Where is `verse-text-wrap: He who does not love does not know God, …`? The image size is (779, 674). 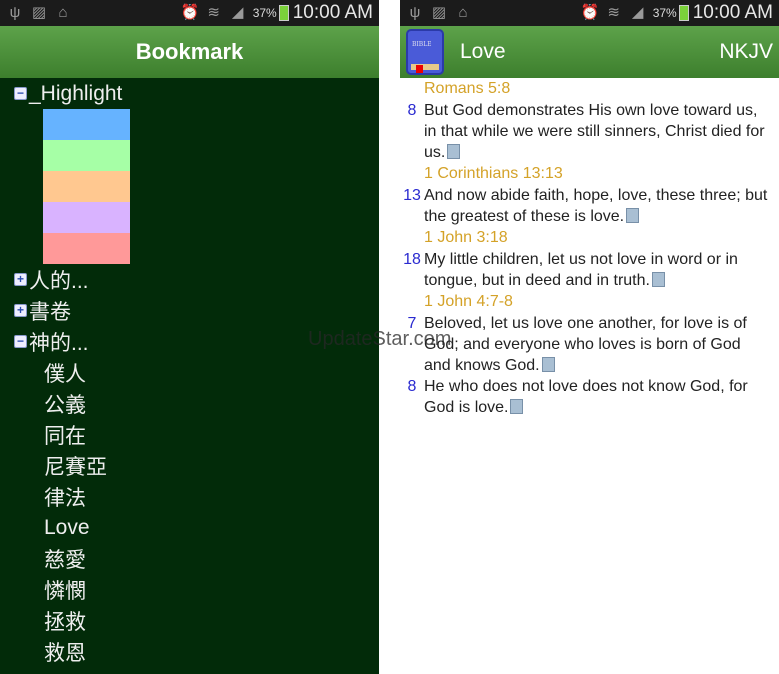 verse-text-wrap: He who does not love does not know God, … is located at coordinates (601, 397).